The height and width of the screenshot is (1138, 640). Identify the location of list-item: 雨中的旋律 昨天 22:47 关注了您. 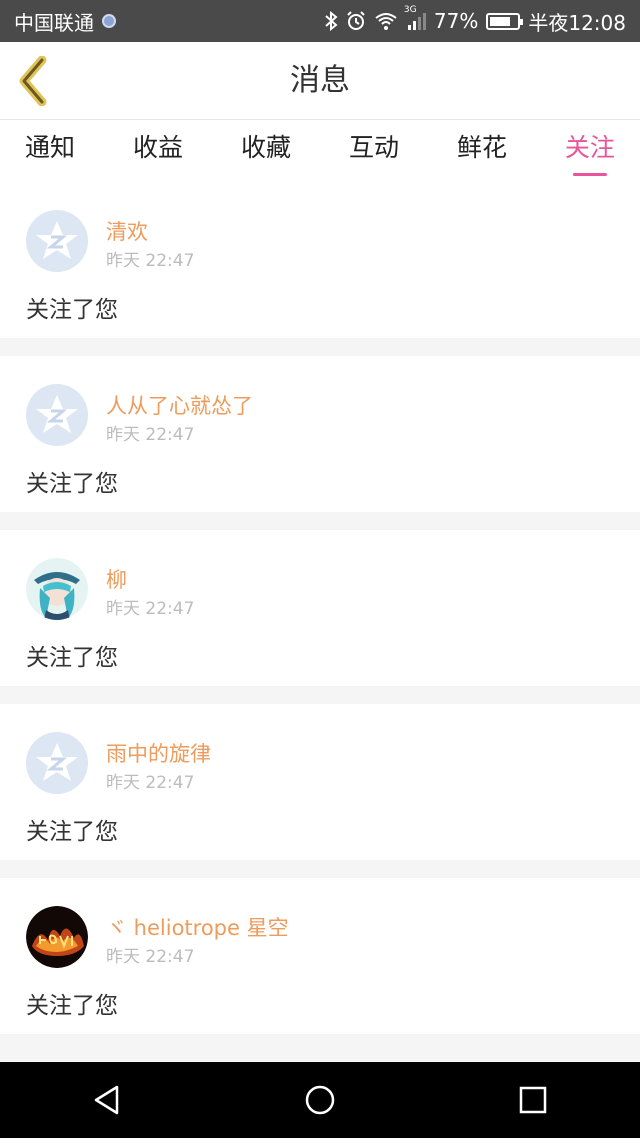
(320, 782).